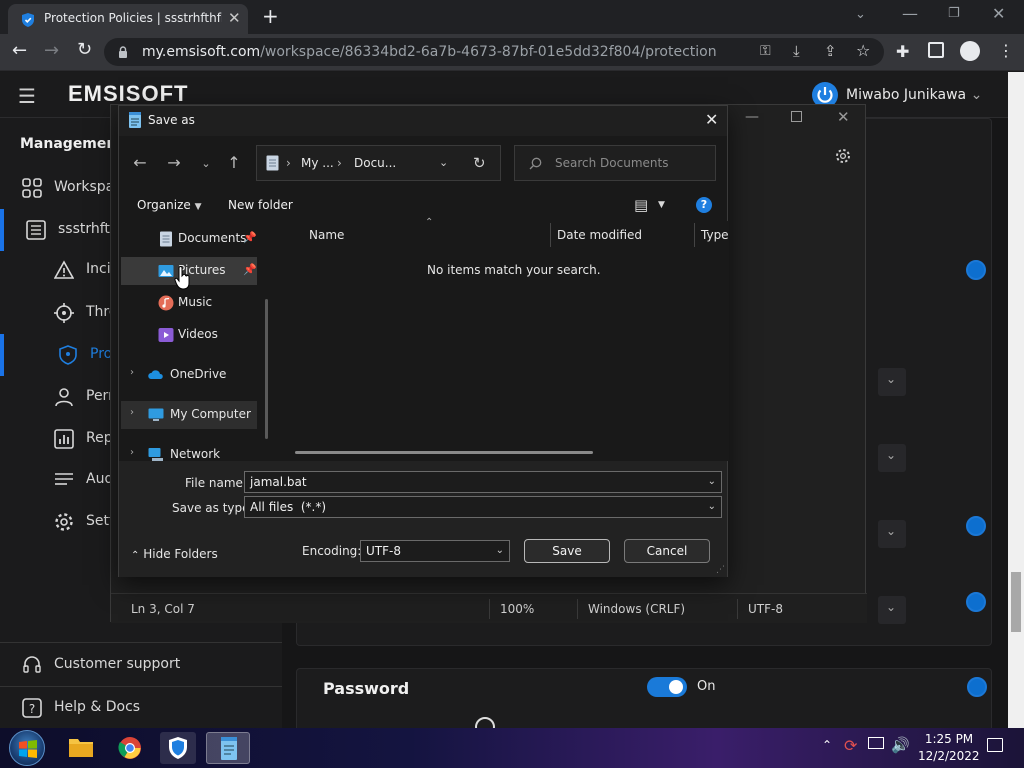 The image size is (1024, 768). I want to click on restore-icon: ❐, so click(954, 13).